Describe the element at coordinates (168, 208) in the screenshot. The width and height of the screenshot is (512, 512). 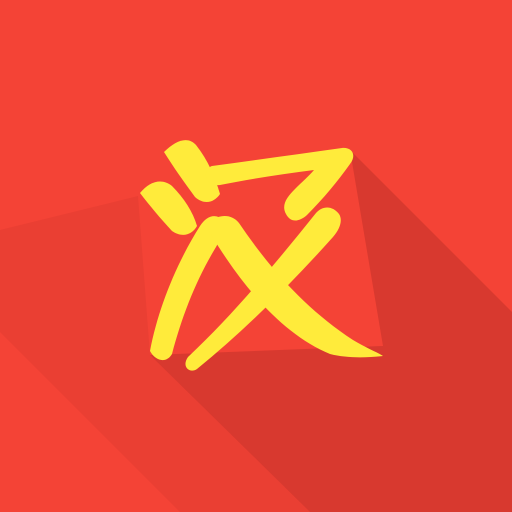
I see `glyph-stroke-dot-middle` at that location.